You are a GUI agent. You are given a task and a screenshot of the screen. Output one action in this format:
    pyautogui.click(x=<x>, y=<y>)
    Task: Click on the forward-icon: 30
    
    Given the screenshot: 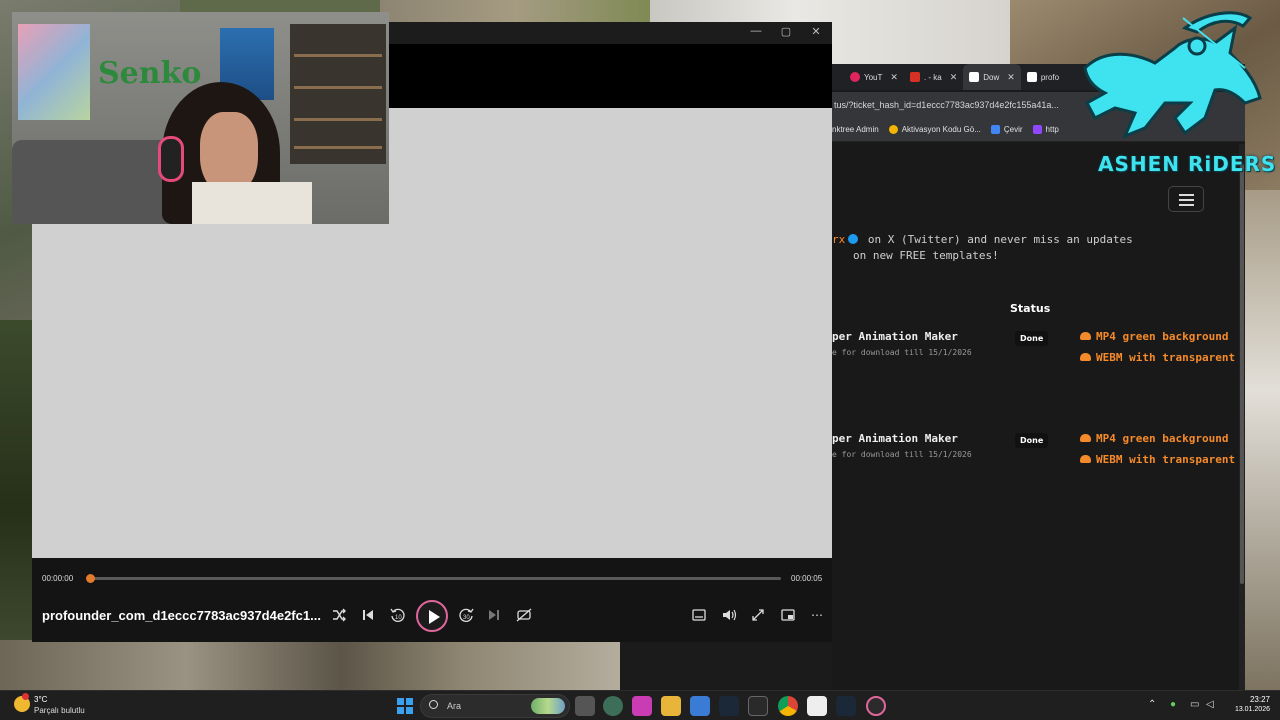 What is the action you would take?
    pyautogui.click(x=466, y=615)
    